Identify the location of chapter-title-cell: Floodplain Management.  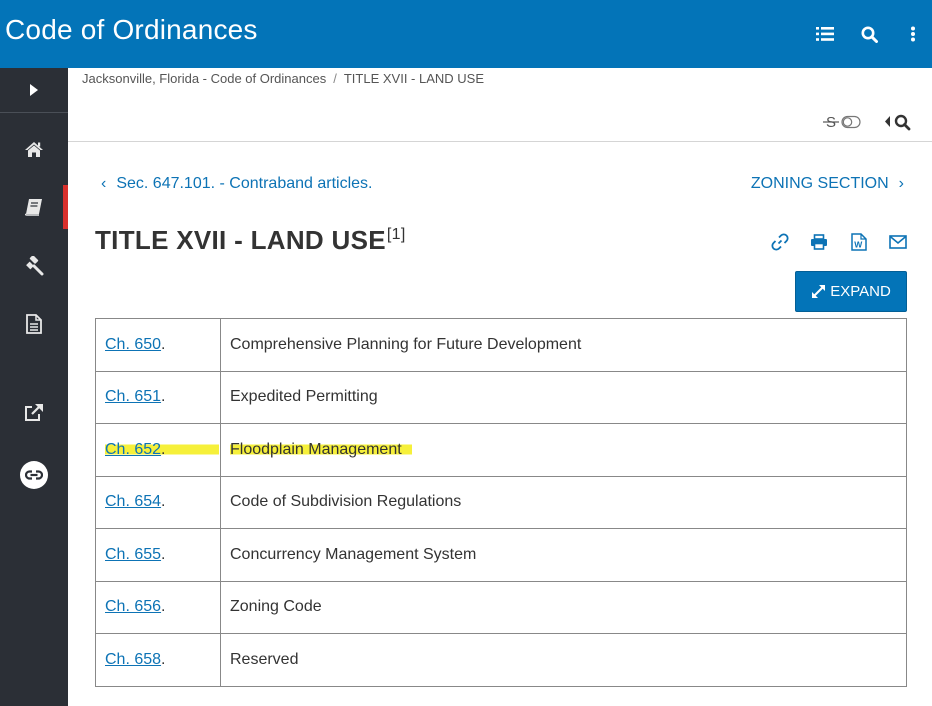
(563, 450).